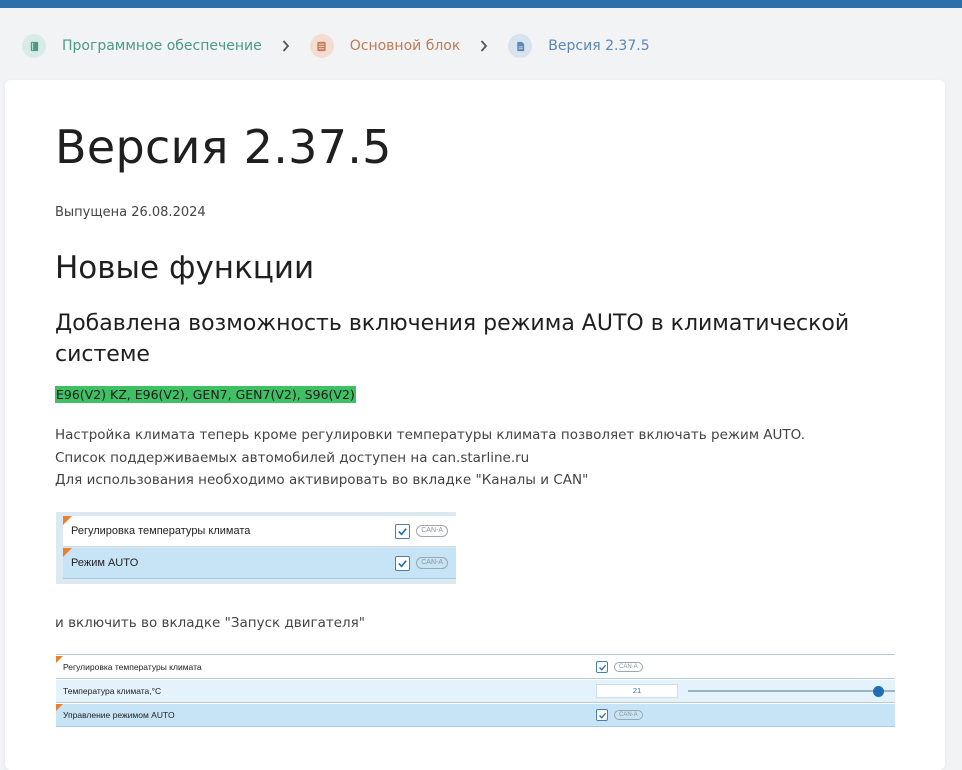 This screenshot has height=770, width=962. What do you see at coordinates (223, 147) in the screenshot?
I see `page-title: Версия 2.37.5` at bounding box center [223, 147].